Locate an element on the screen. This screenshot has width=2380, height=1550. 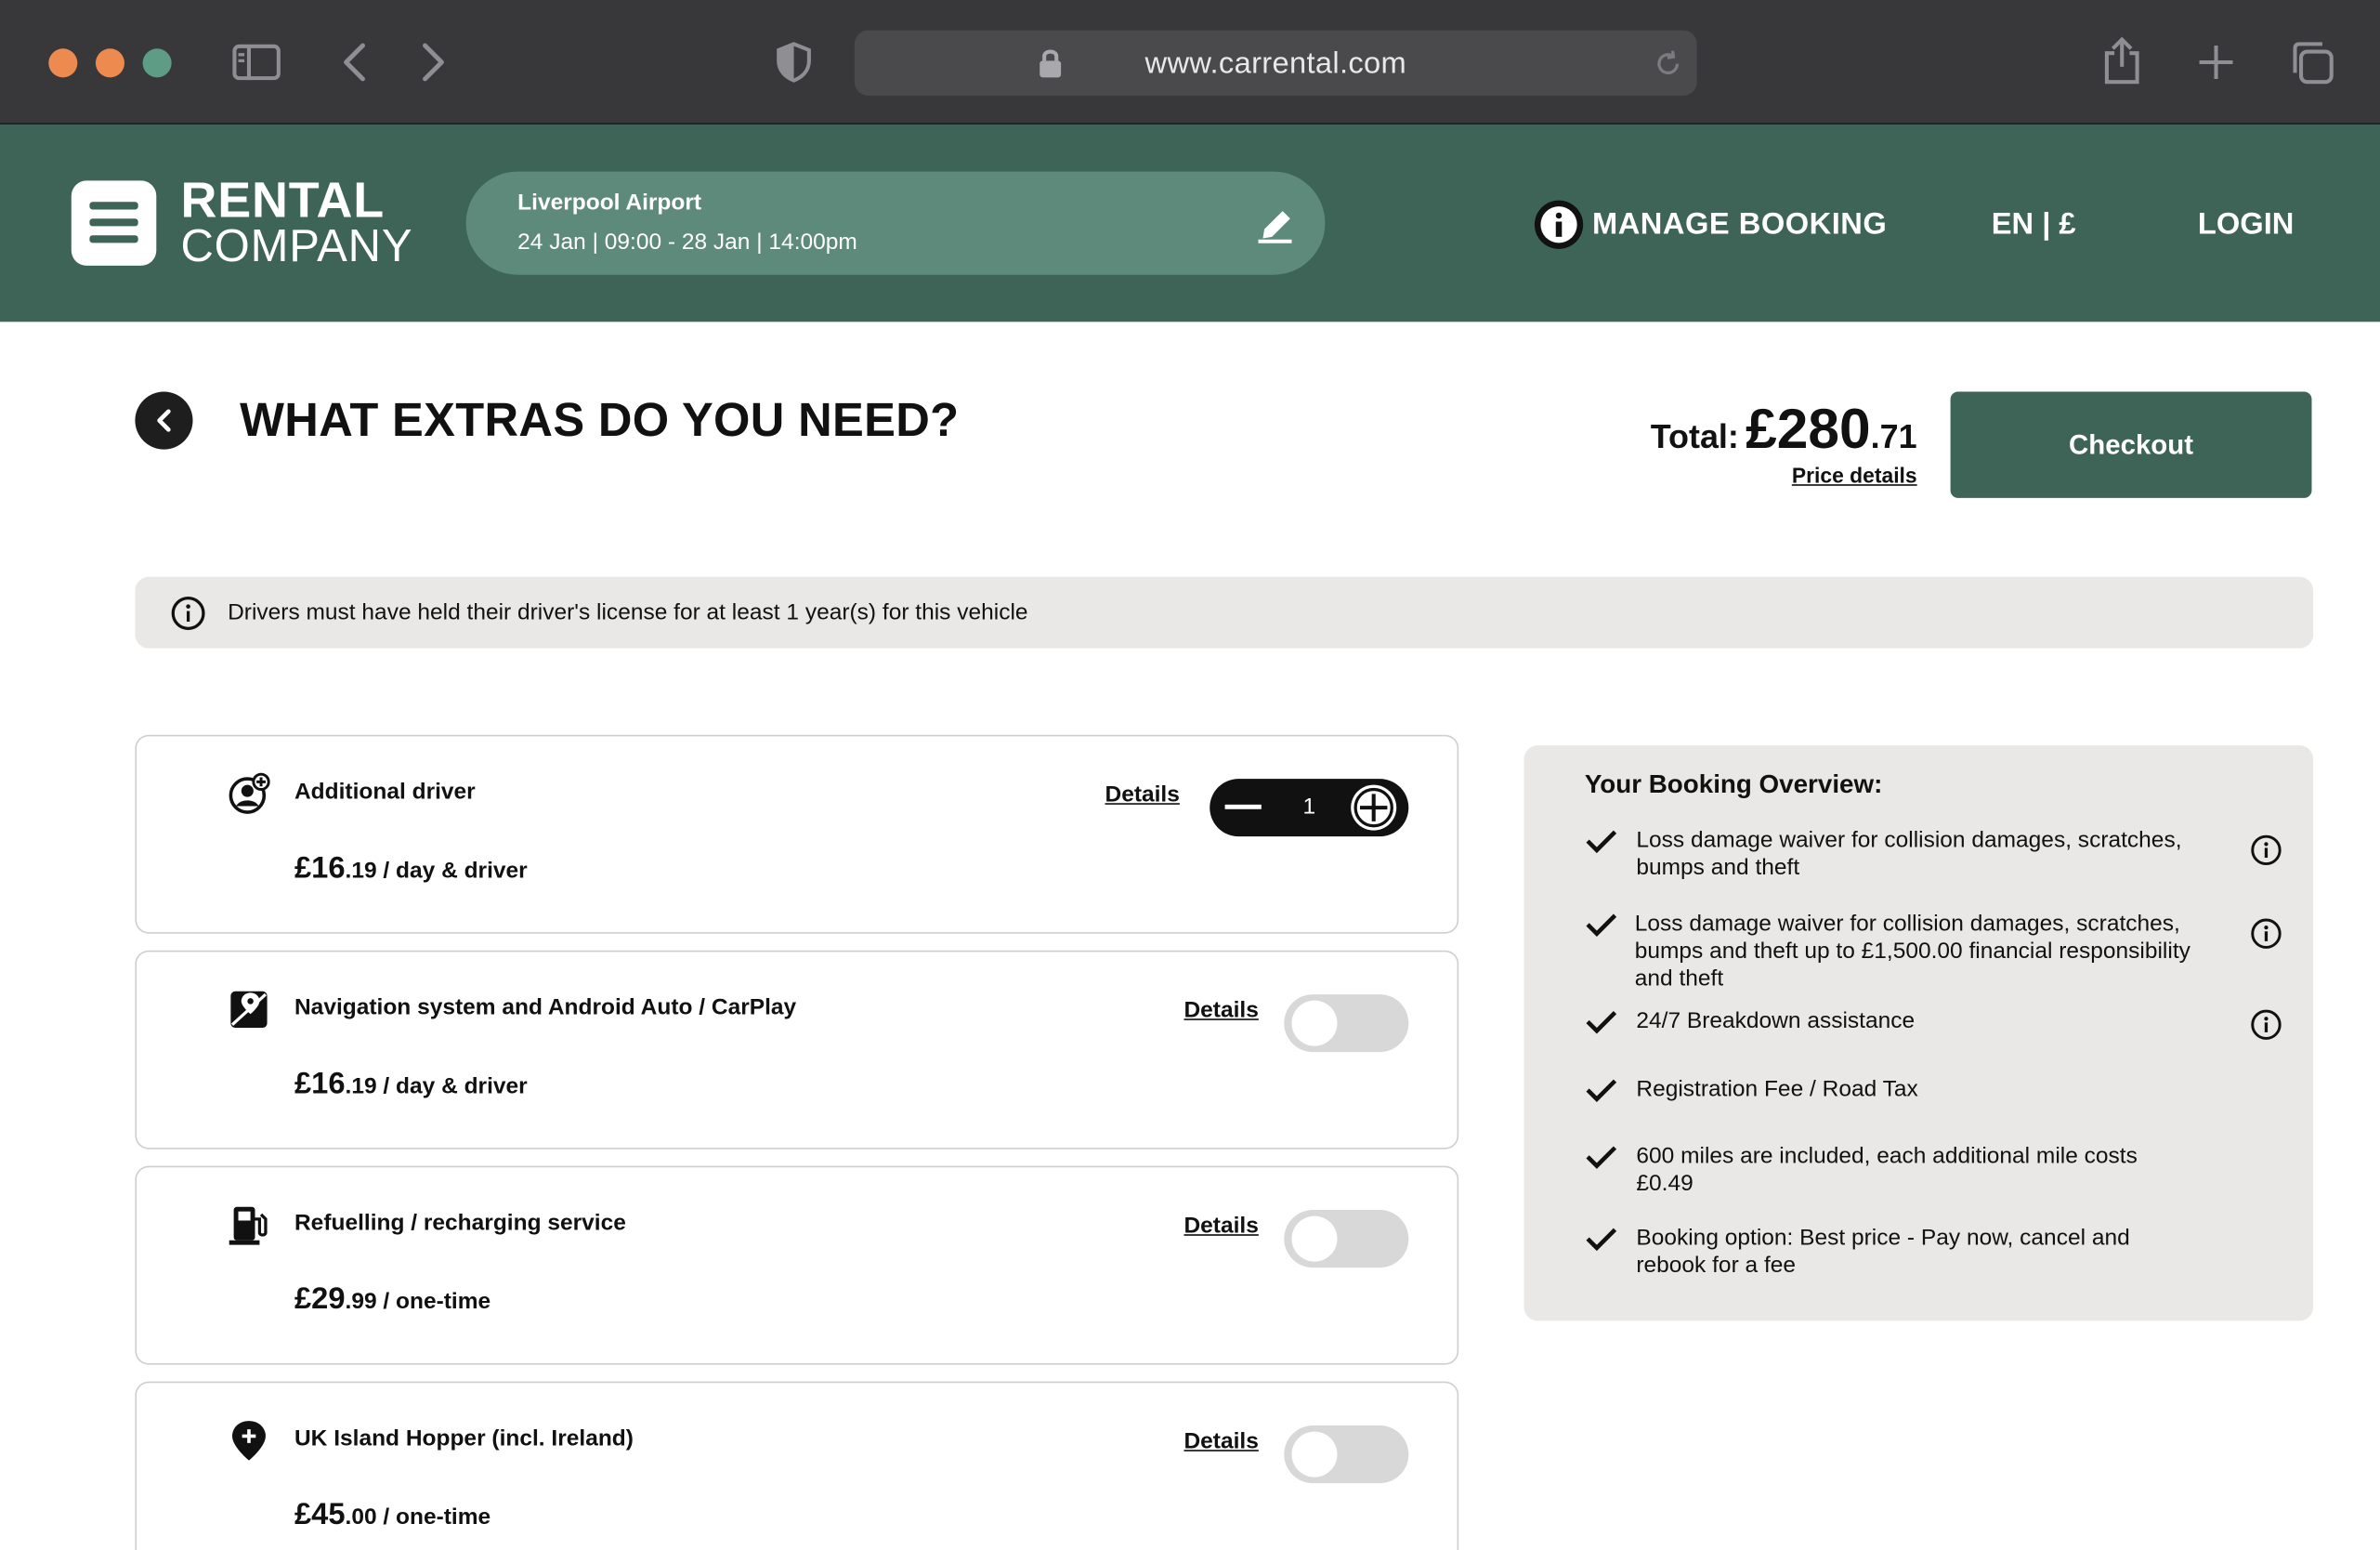
login-link: LOGIN is located at coordinates (2246, 226).